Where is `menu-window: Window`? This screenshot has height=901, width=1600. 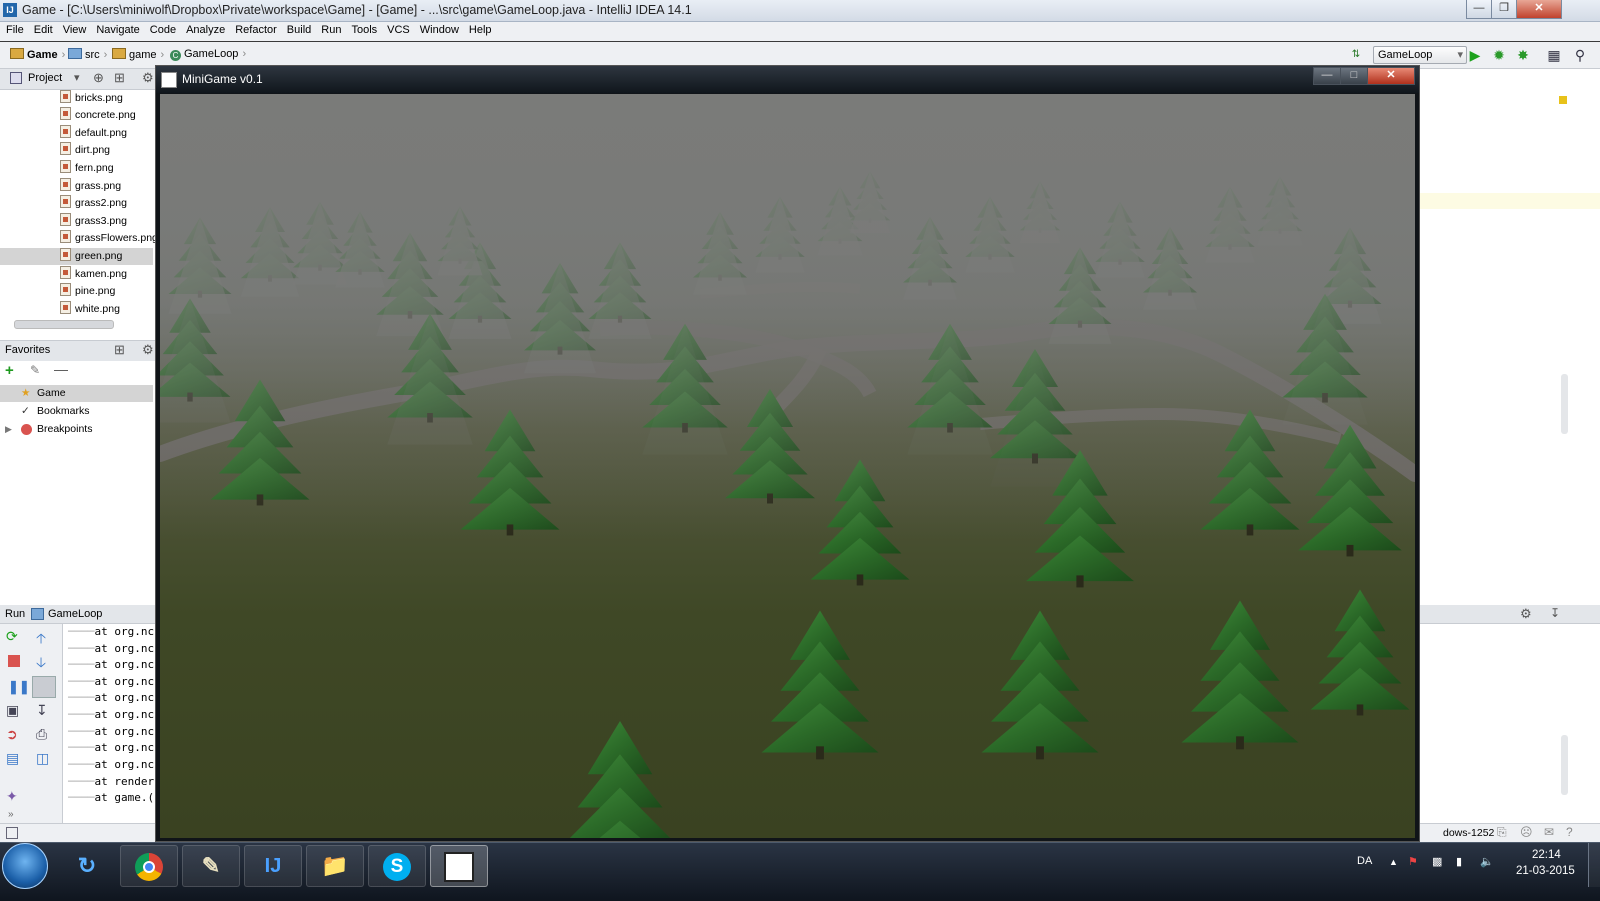
menu-window: Window is located at coordinates (439, 29).